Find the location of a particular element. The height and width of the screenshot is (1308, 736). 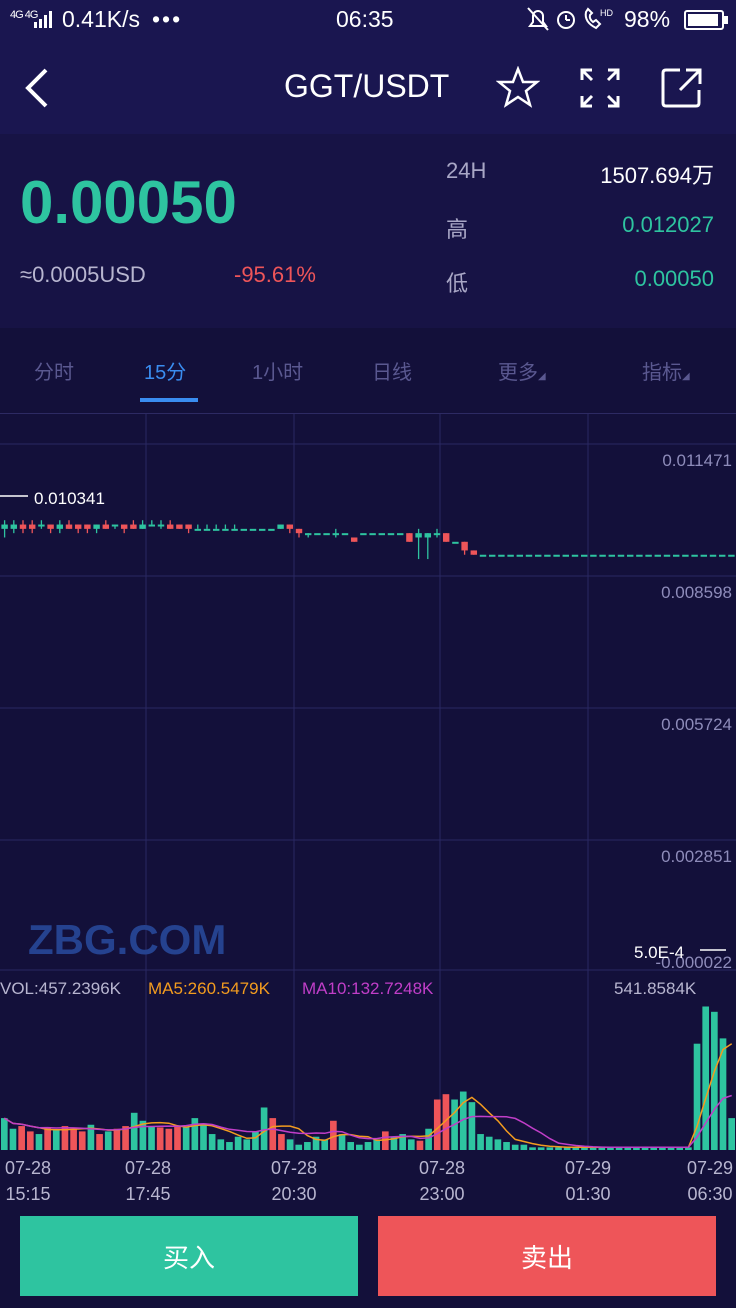

last-price: 0.00050 is located at coordinates (128, 202).